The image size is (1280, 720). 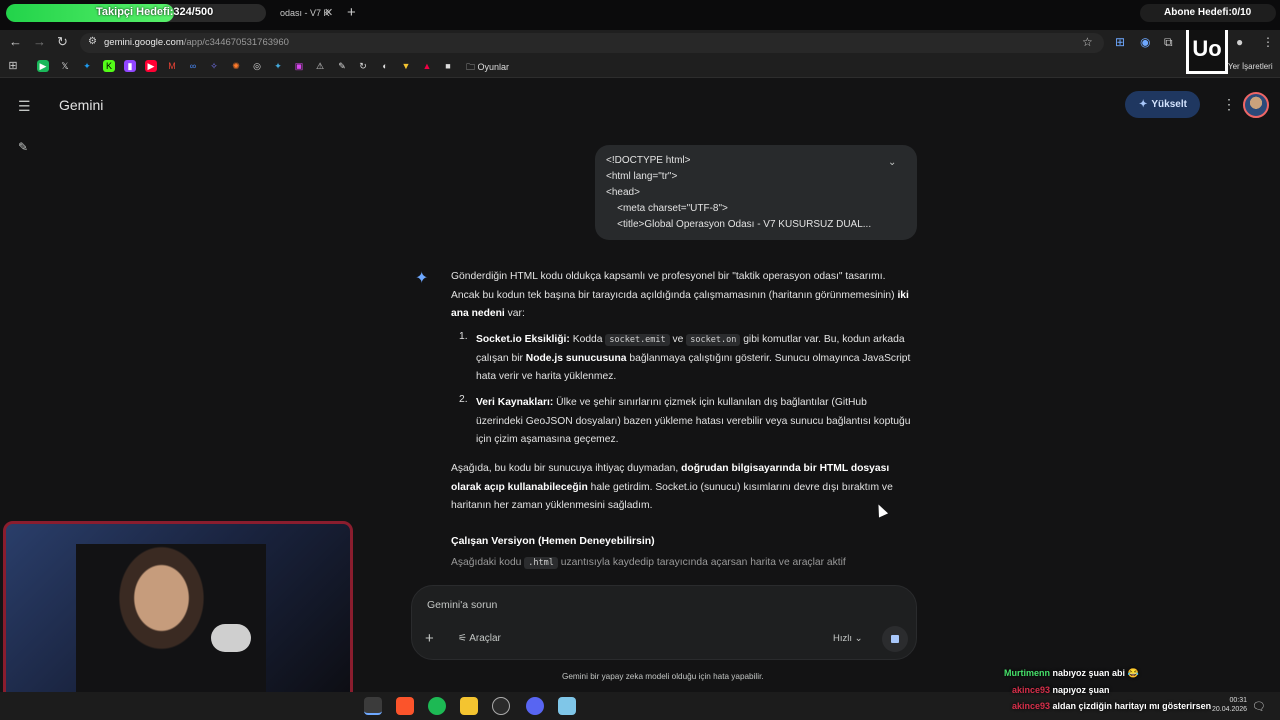 What do you see at coordinates (305, 13) in the screenshot?
I see `browser-tab-title: odası - V7 K` at bounding box center [305, 13].